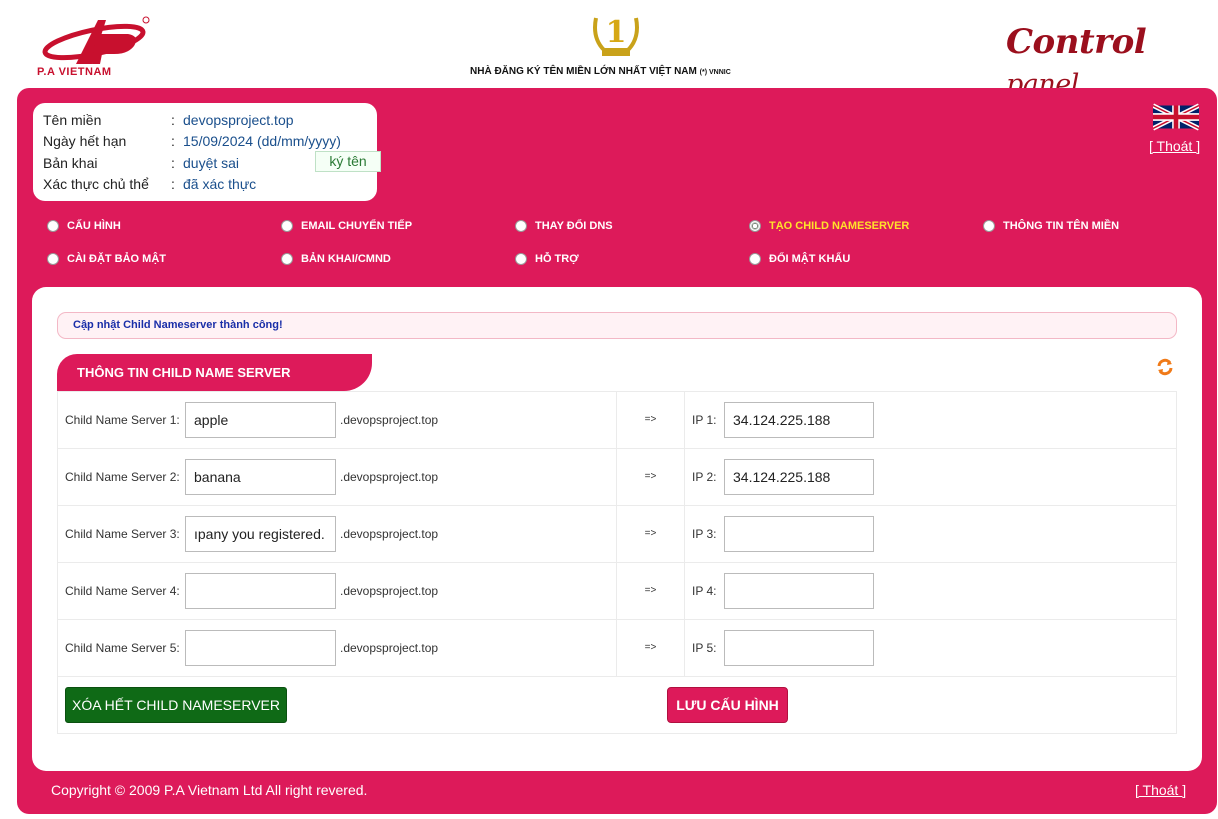  What do you see at coordinates (122, 477) in the screenshot?
I see `child-name-label: Child Name Server 2:` at bounding box center [122, 477].